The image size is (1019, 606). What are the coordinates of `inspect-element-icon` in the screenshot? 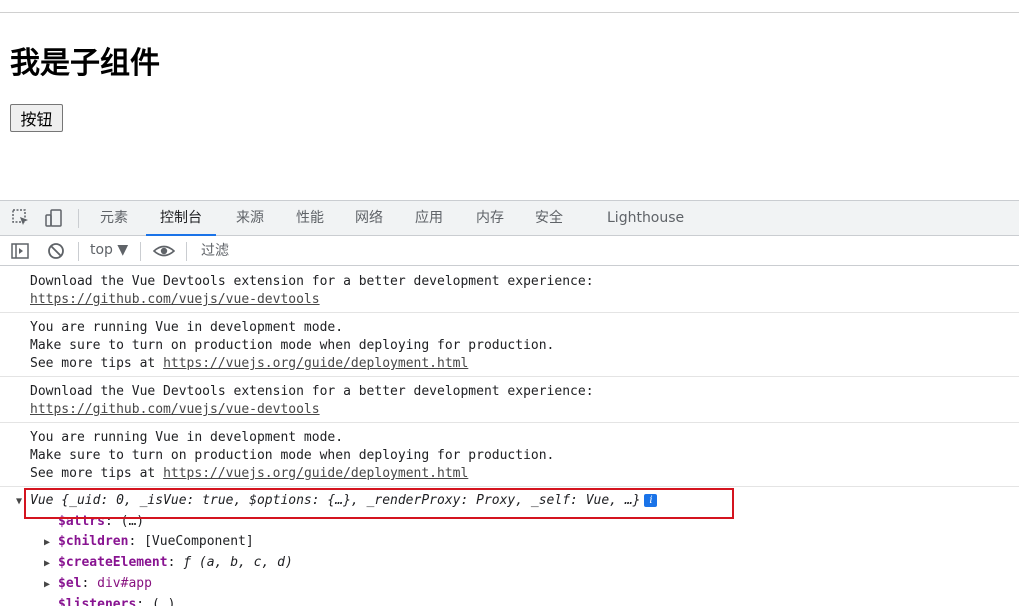 It's located at (21, 218).